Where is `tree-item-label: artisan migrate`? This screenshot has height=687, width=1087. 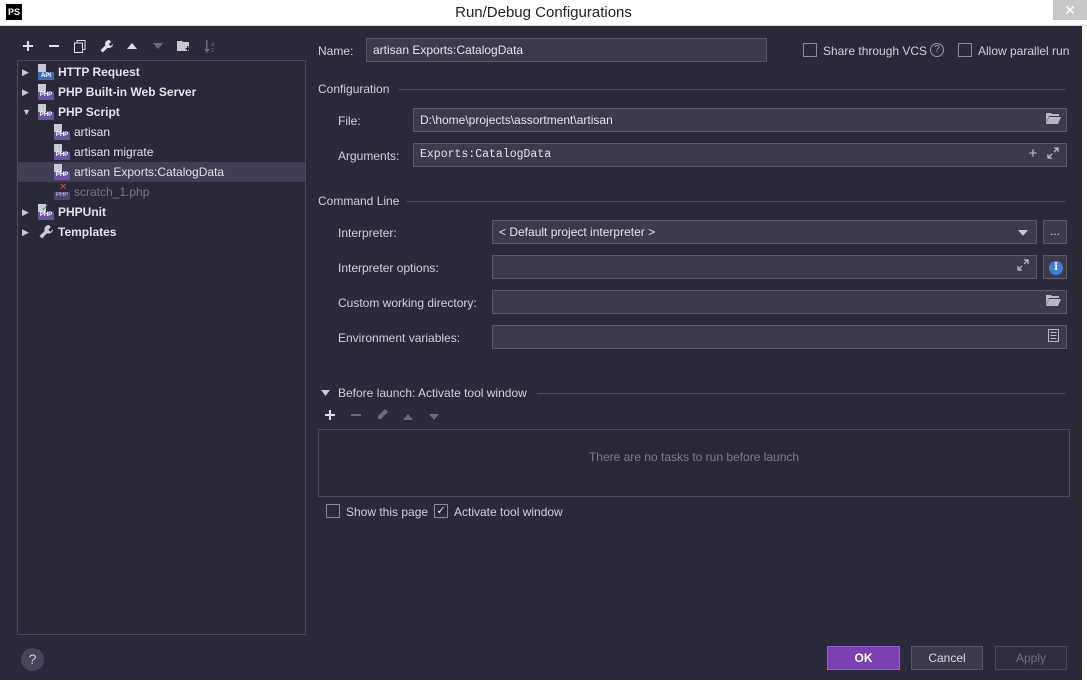
tree-item-label: artisan migrate is located at coordinates (114, 152).